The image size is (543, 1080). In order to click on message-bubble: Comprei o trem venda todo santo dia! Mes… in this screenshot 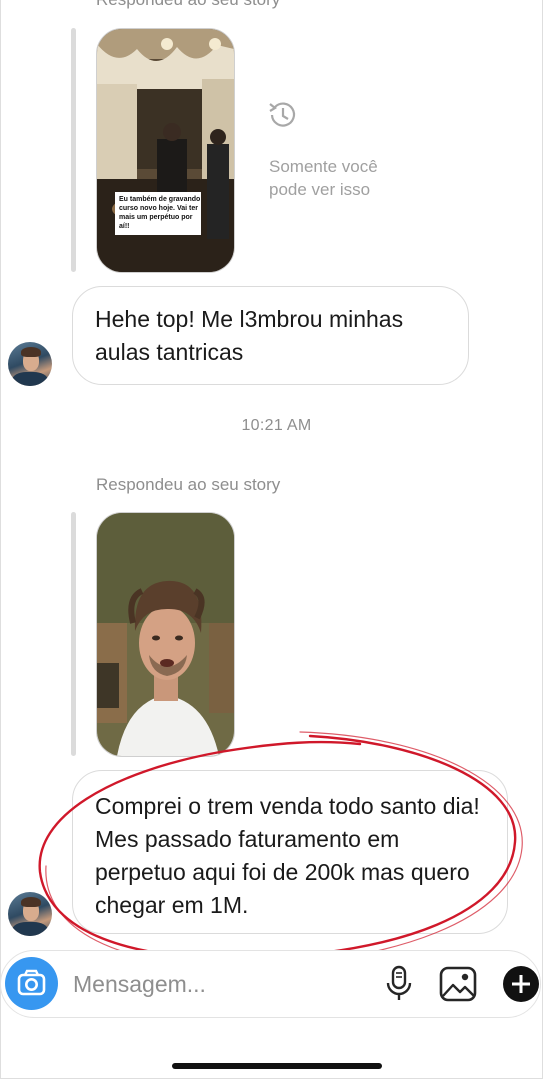, I will do `click(290, 852)`.